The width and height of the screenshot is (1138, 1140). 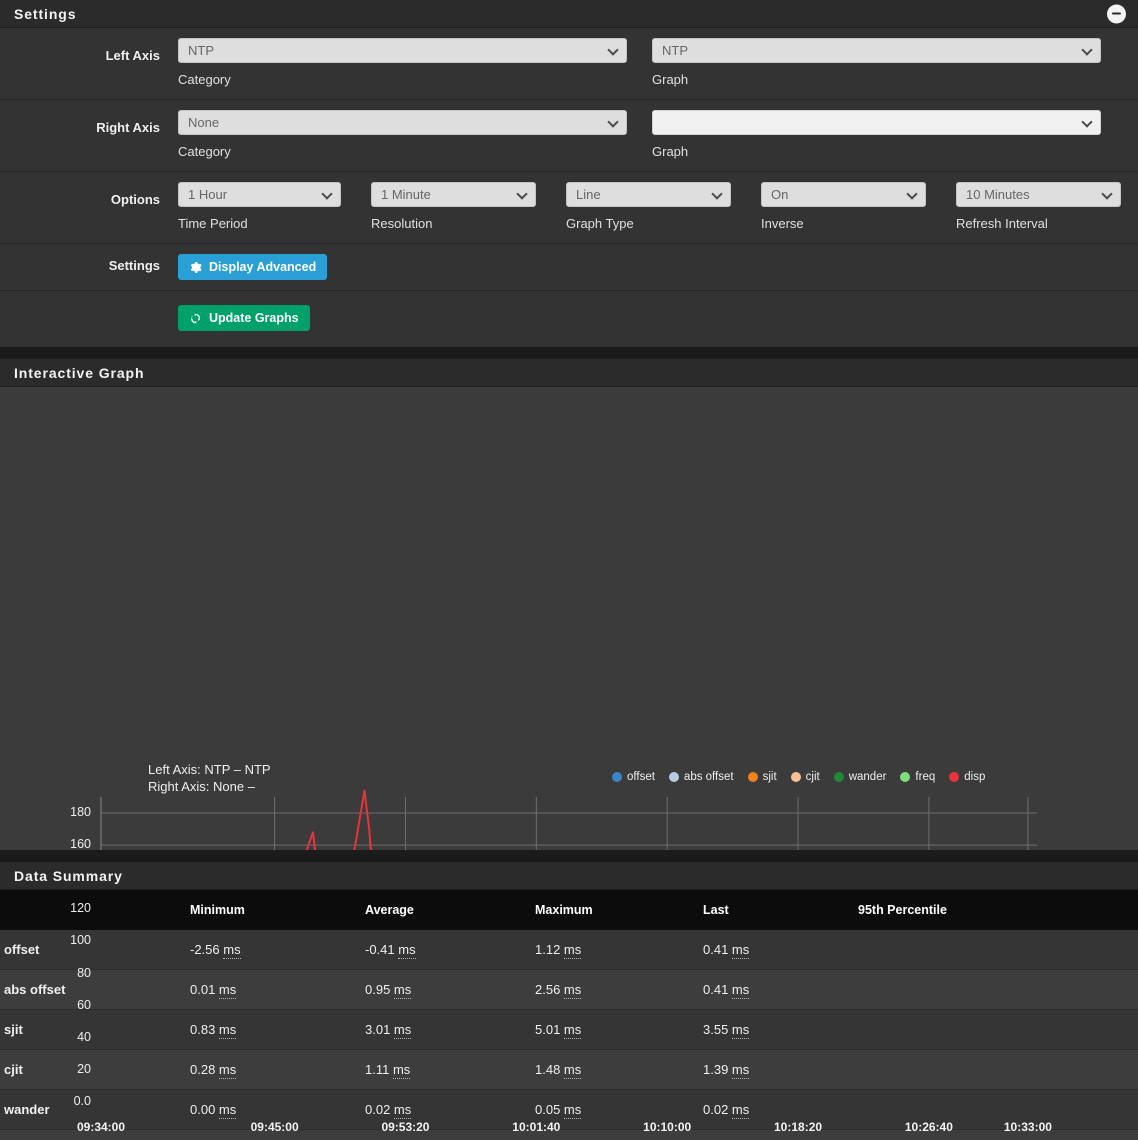 I want to click on cell-average: 3.01 ms, so click(x=450, y=1029).